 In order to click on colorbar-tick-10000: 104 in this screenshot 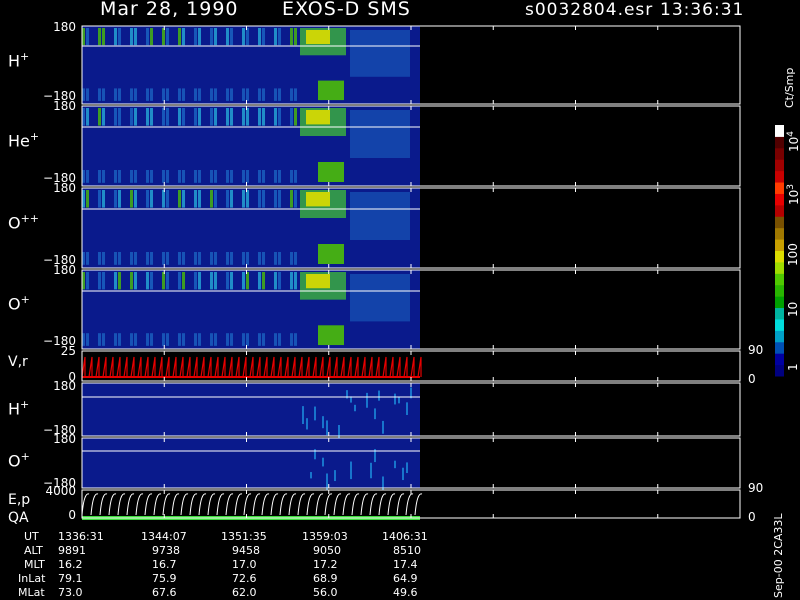, I will do `click(793, 141)`.